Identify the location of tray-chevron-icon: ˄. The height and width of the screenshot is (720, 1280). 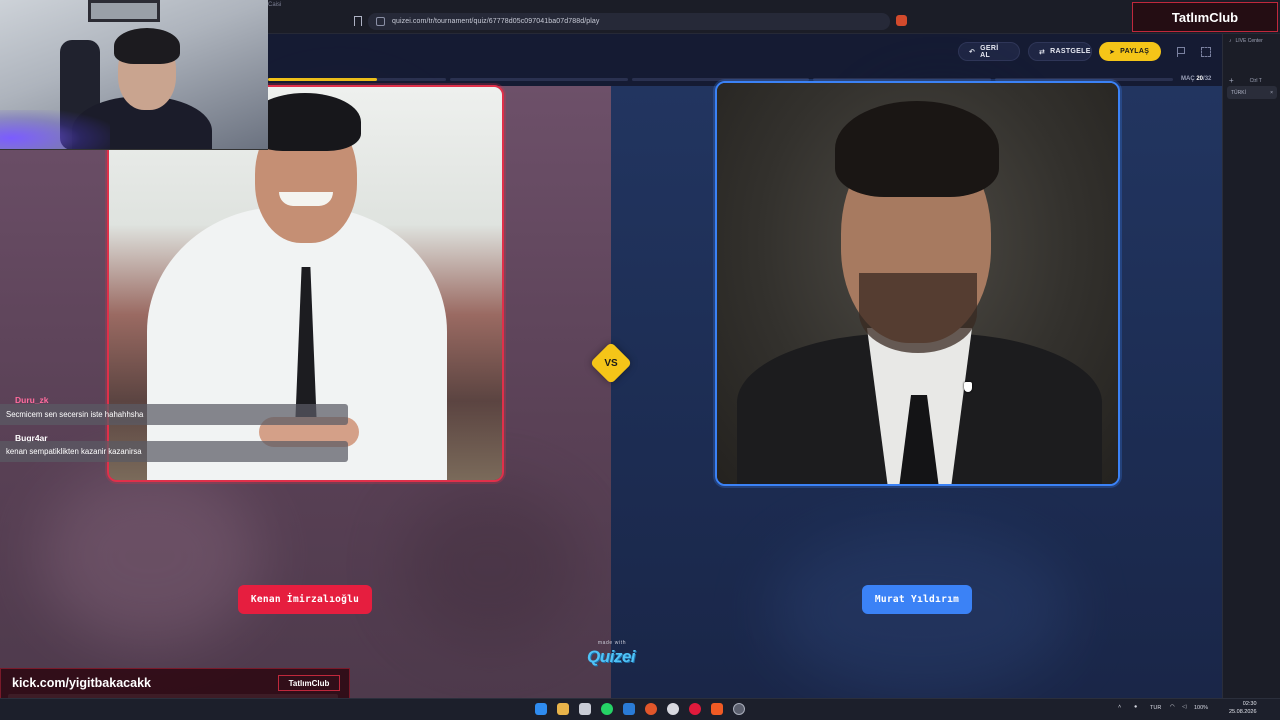
(1119, 707).